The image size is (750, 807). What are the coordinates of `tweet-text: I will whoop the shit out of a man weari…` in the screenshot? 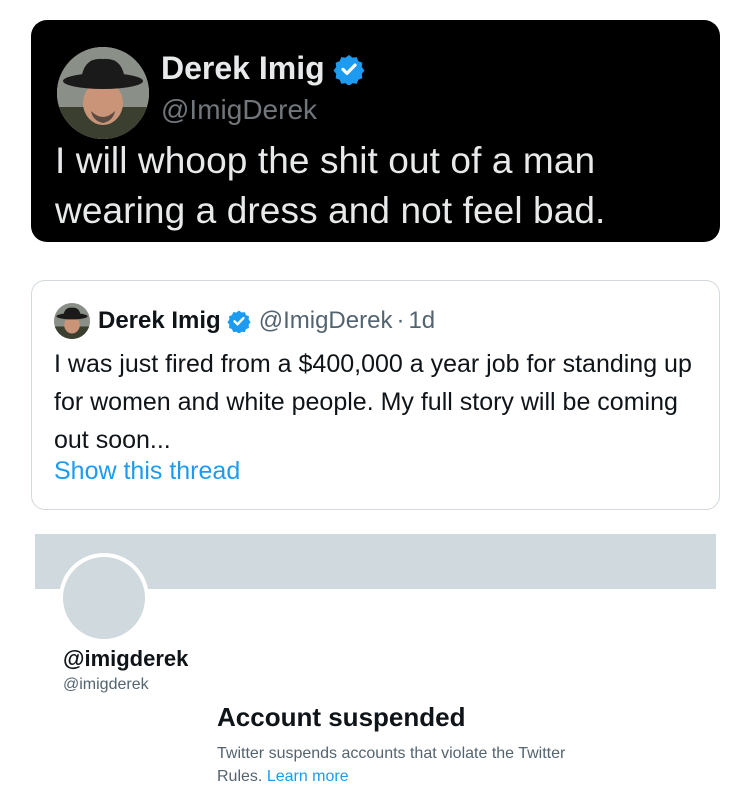 It's located at (330, 185).